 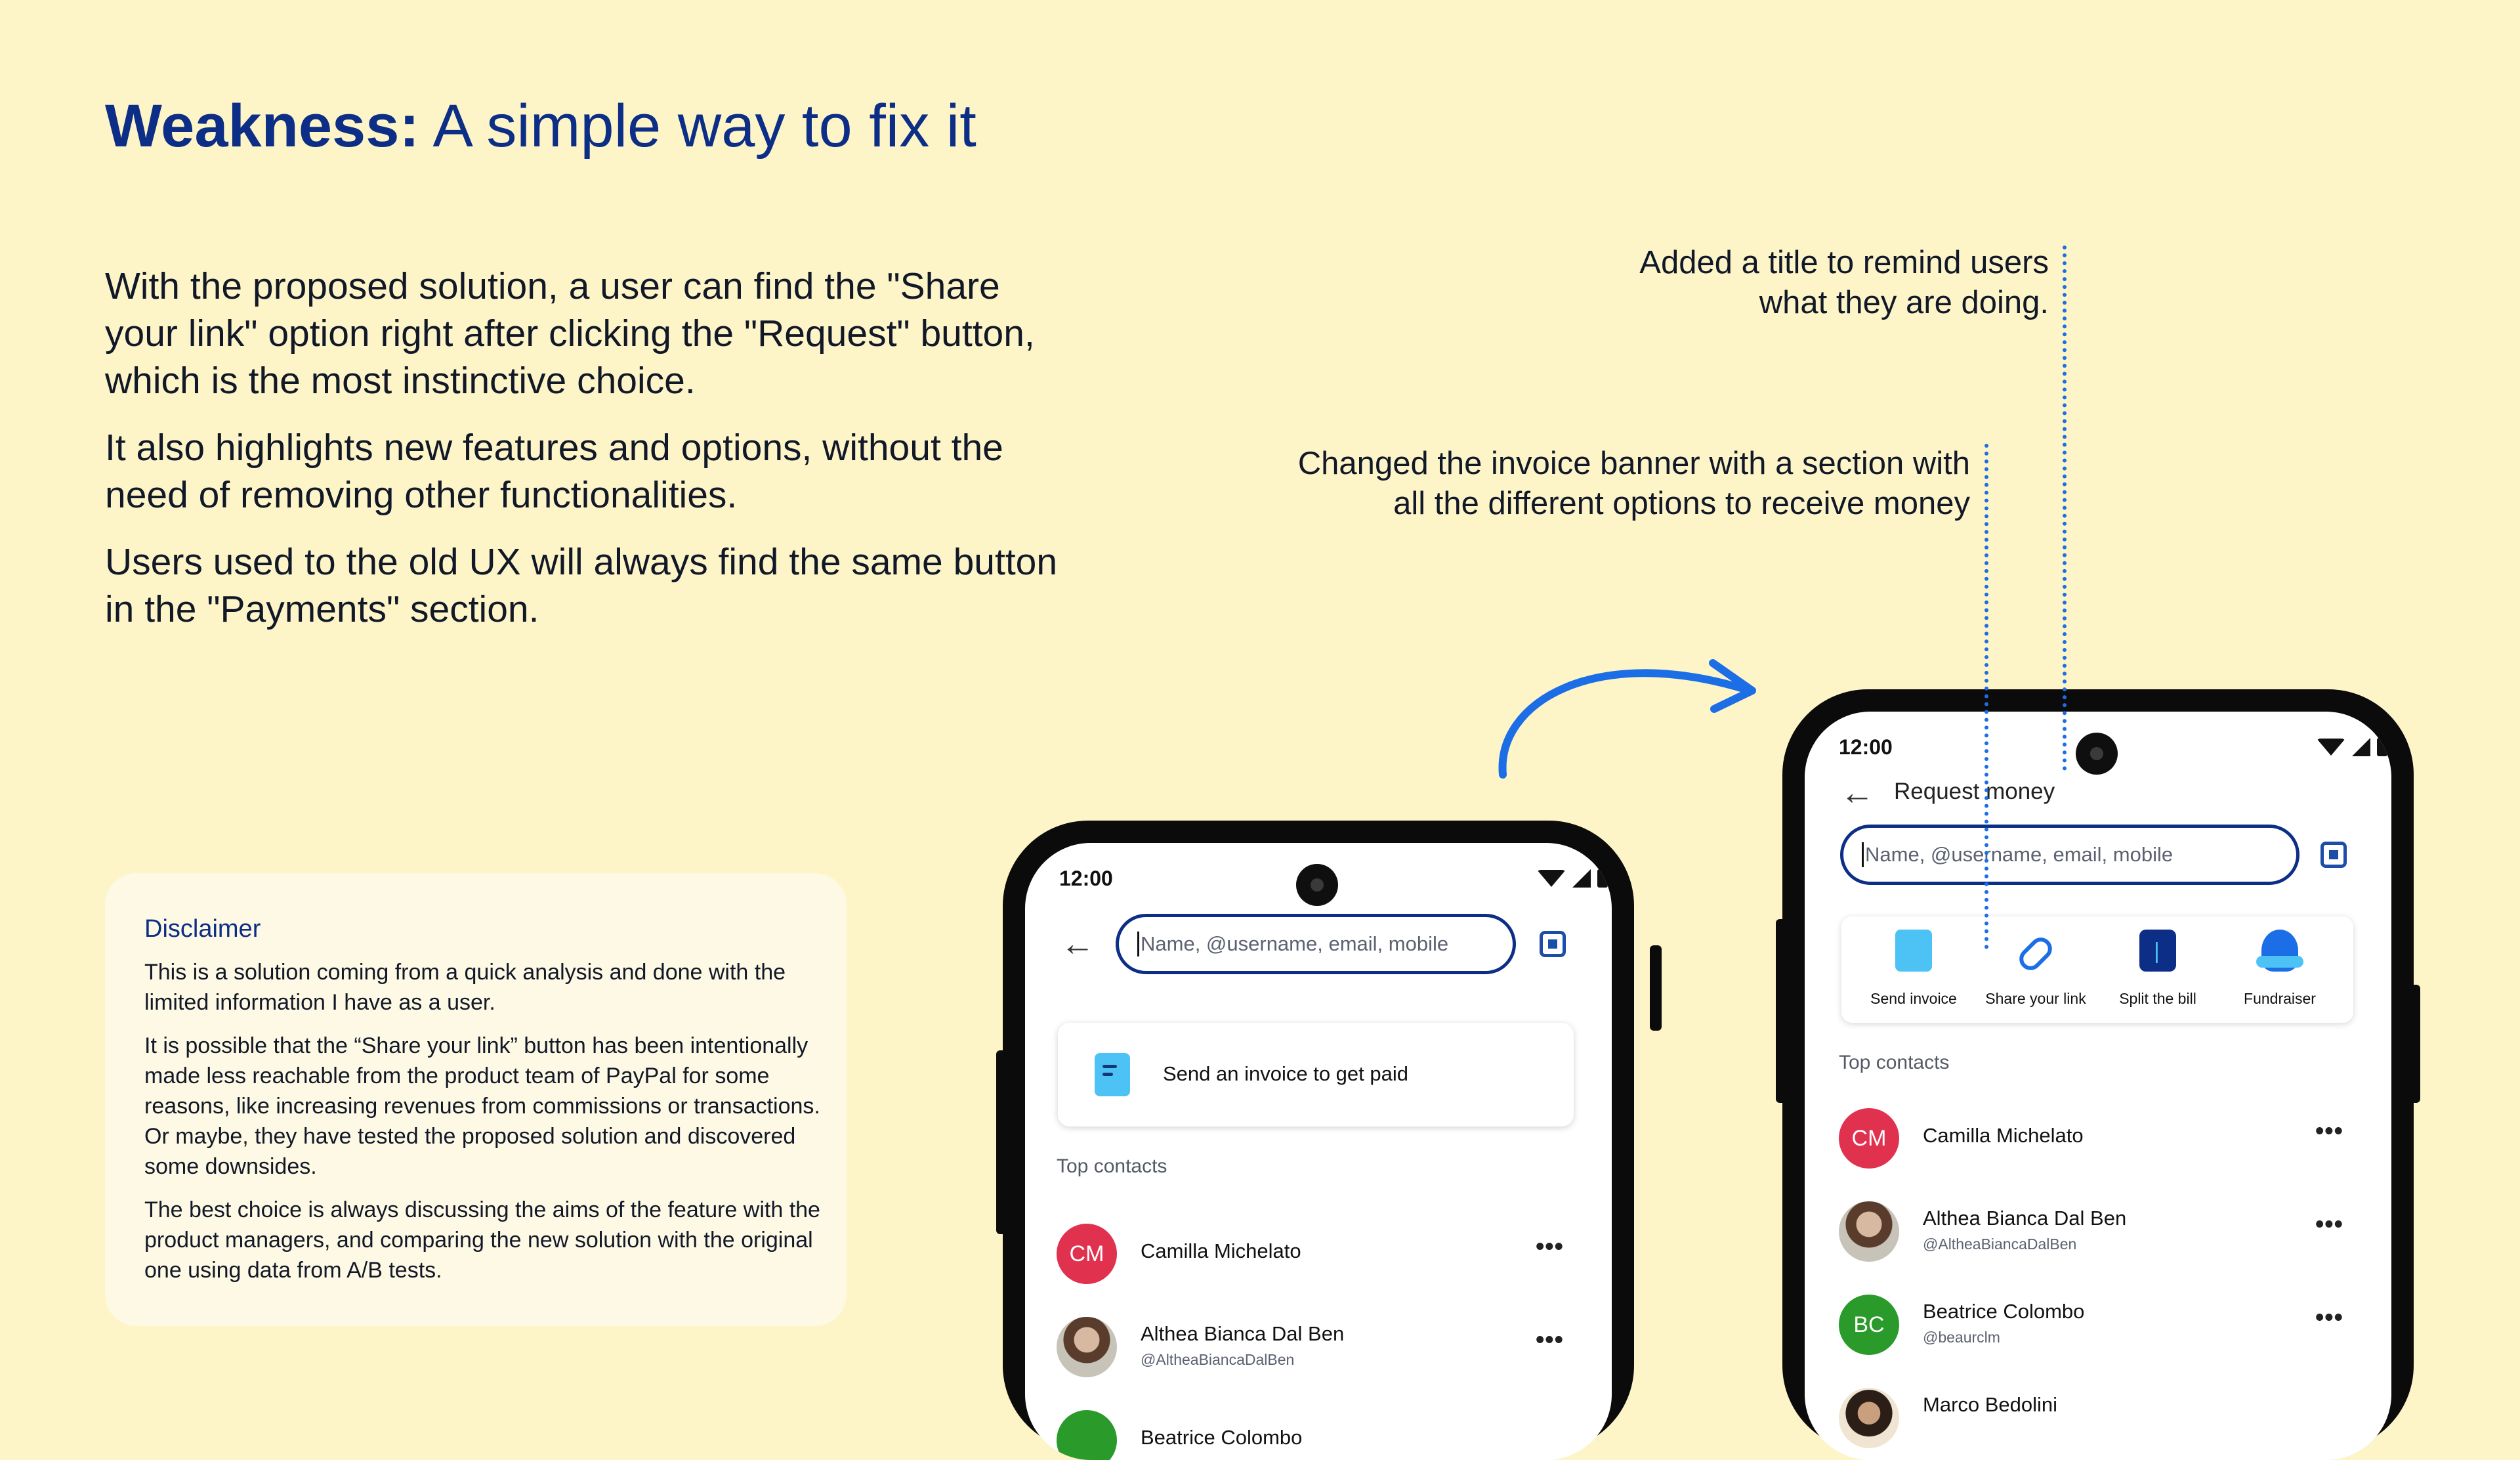 What do you see at coordinates (697, 126) in the screenshot?
I see `slide-title-light: A simple way to fix it` at bounding box center [697, 126].